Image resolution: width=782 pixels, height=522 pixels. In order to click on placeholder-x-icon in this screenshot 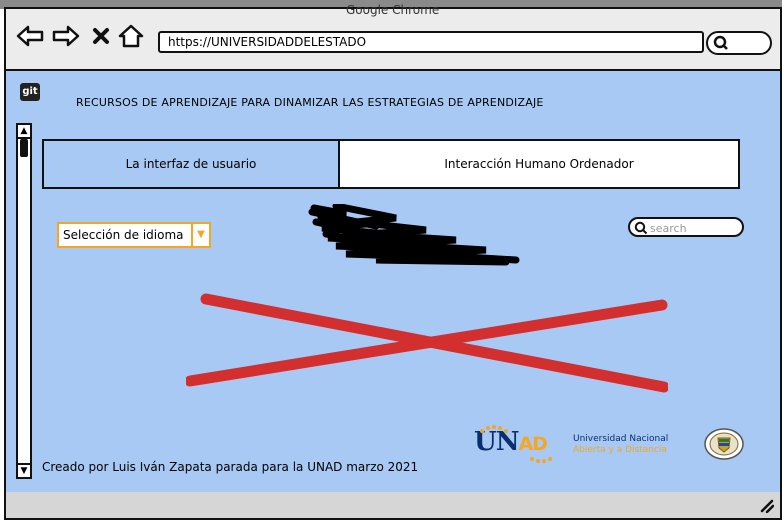, I will do `click(427, 346)`.